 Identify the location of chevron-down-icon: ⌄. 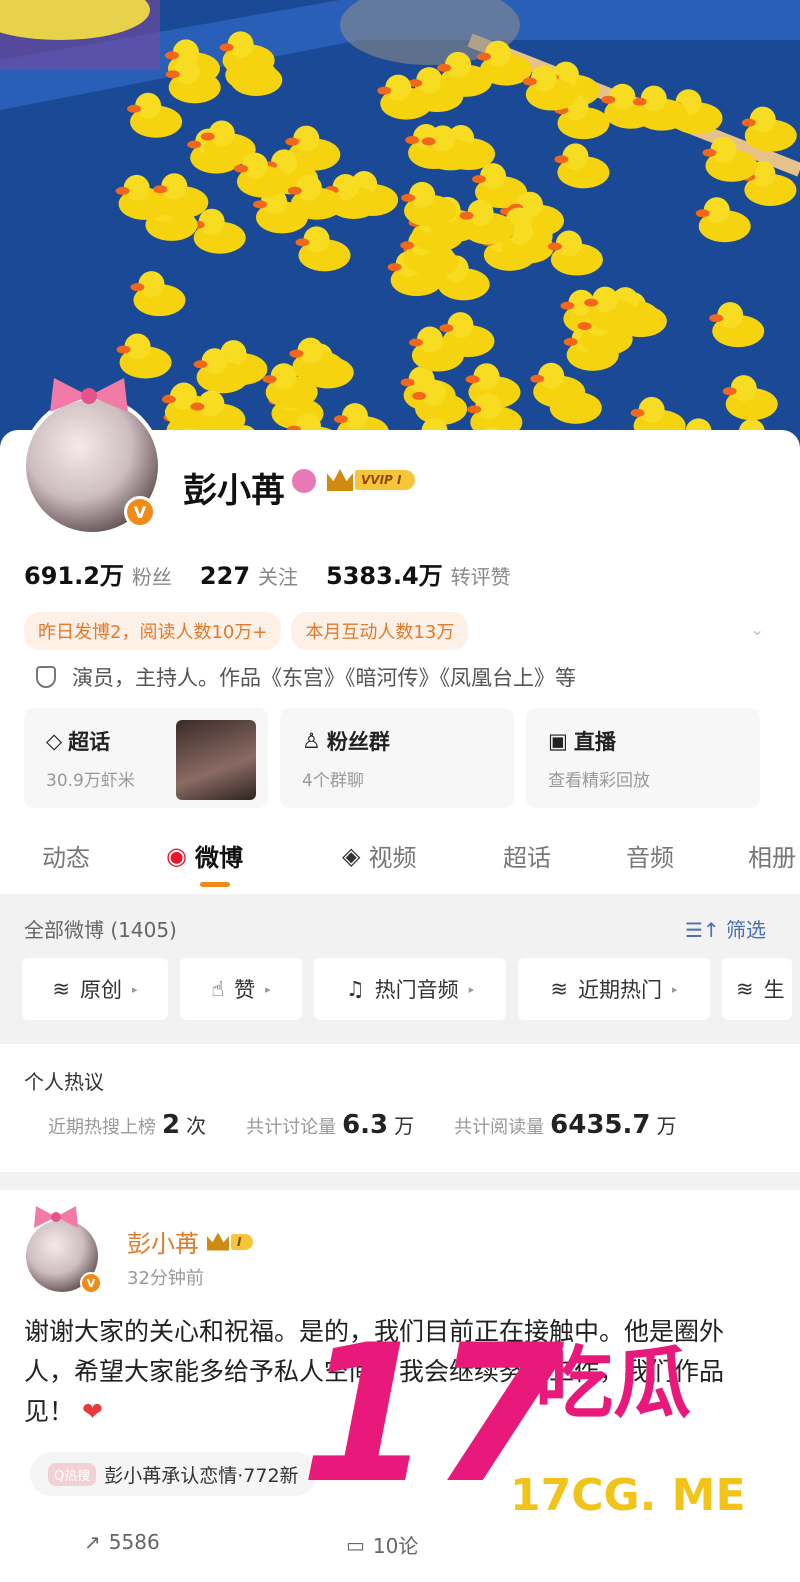
(757, 629).